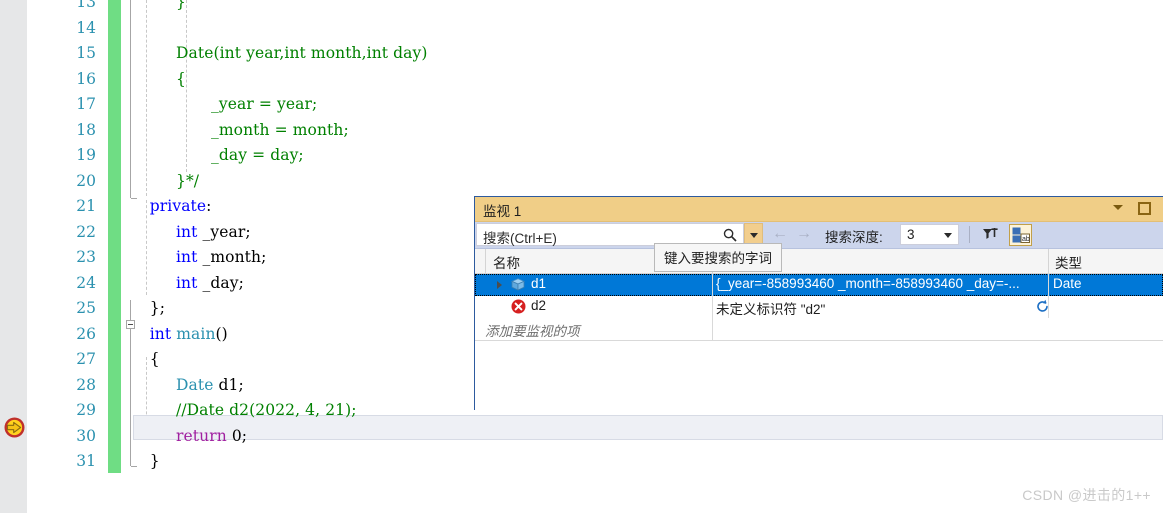 The image size is (1163, 513). What do you see at coordinates (67, 256) in the screenshot?
I see `line-number-gutter: 13 14 15 16 17 18 19 20 21 22 23 24 25 26 27 28 29 30 31` at bounding box center [67, 256].